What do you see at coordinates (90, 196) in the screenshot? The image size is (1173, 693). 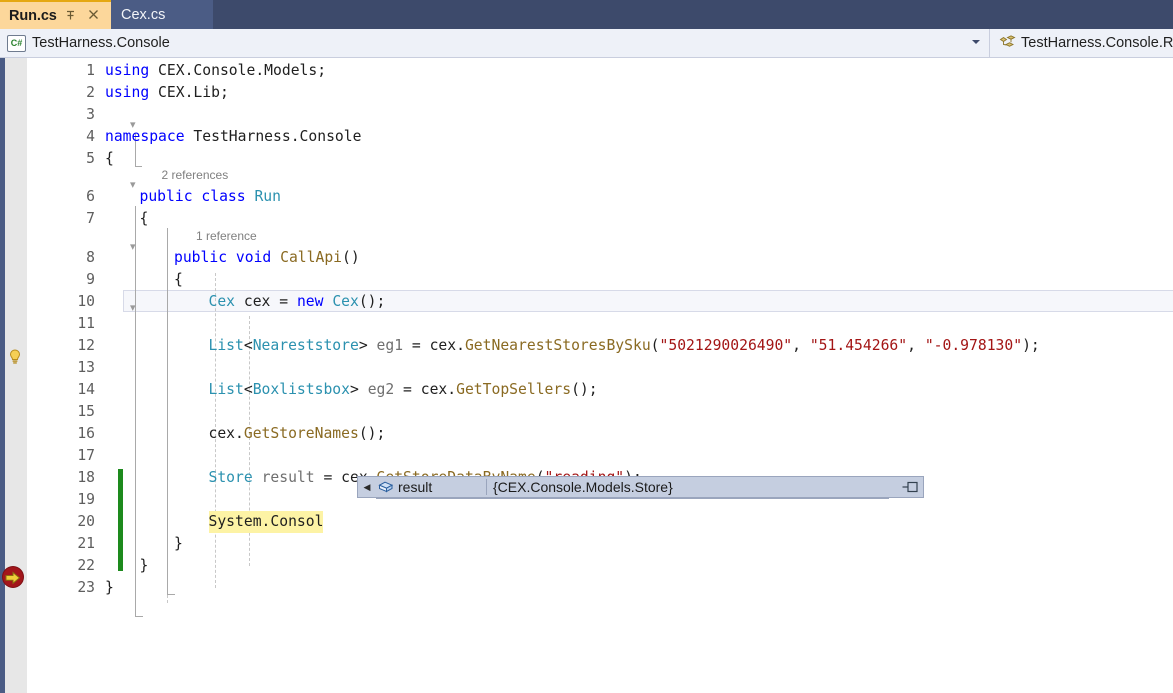 I see `line-number: 6` at bounding box center [90, 196].